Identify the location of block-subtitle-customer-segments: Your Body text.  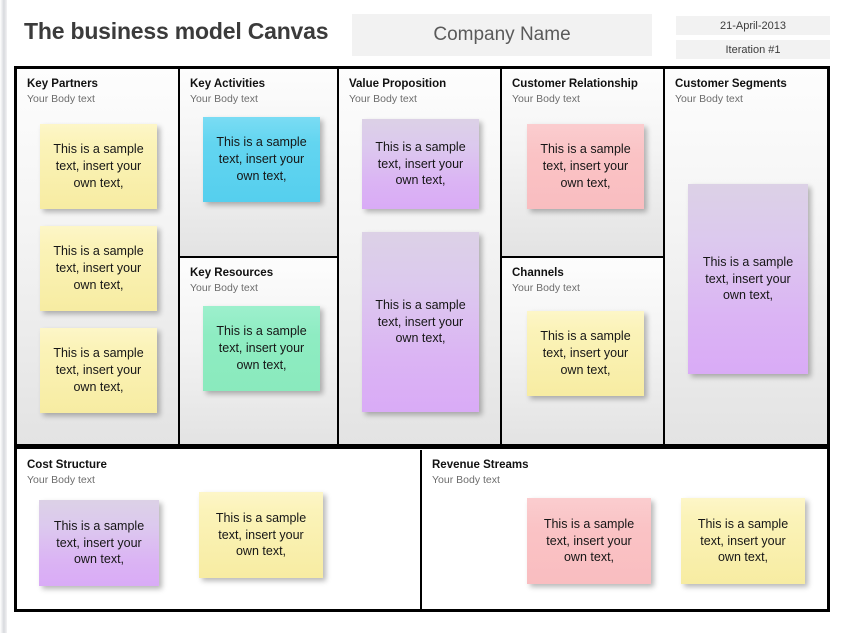
(709, 99).